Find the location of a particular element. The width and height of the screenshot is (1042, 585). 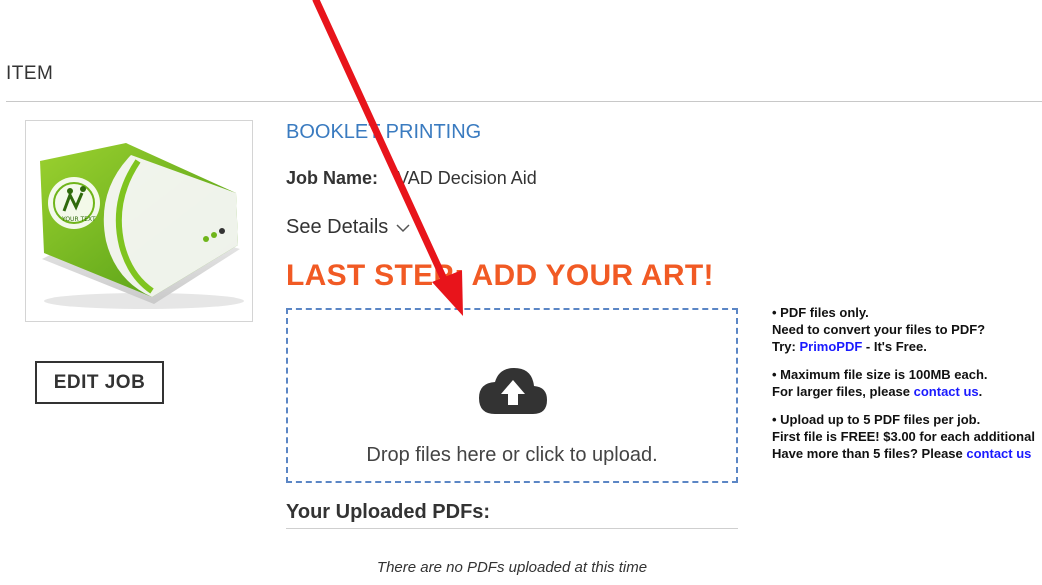

info-text: Try: is located at coordinates (786, 346).